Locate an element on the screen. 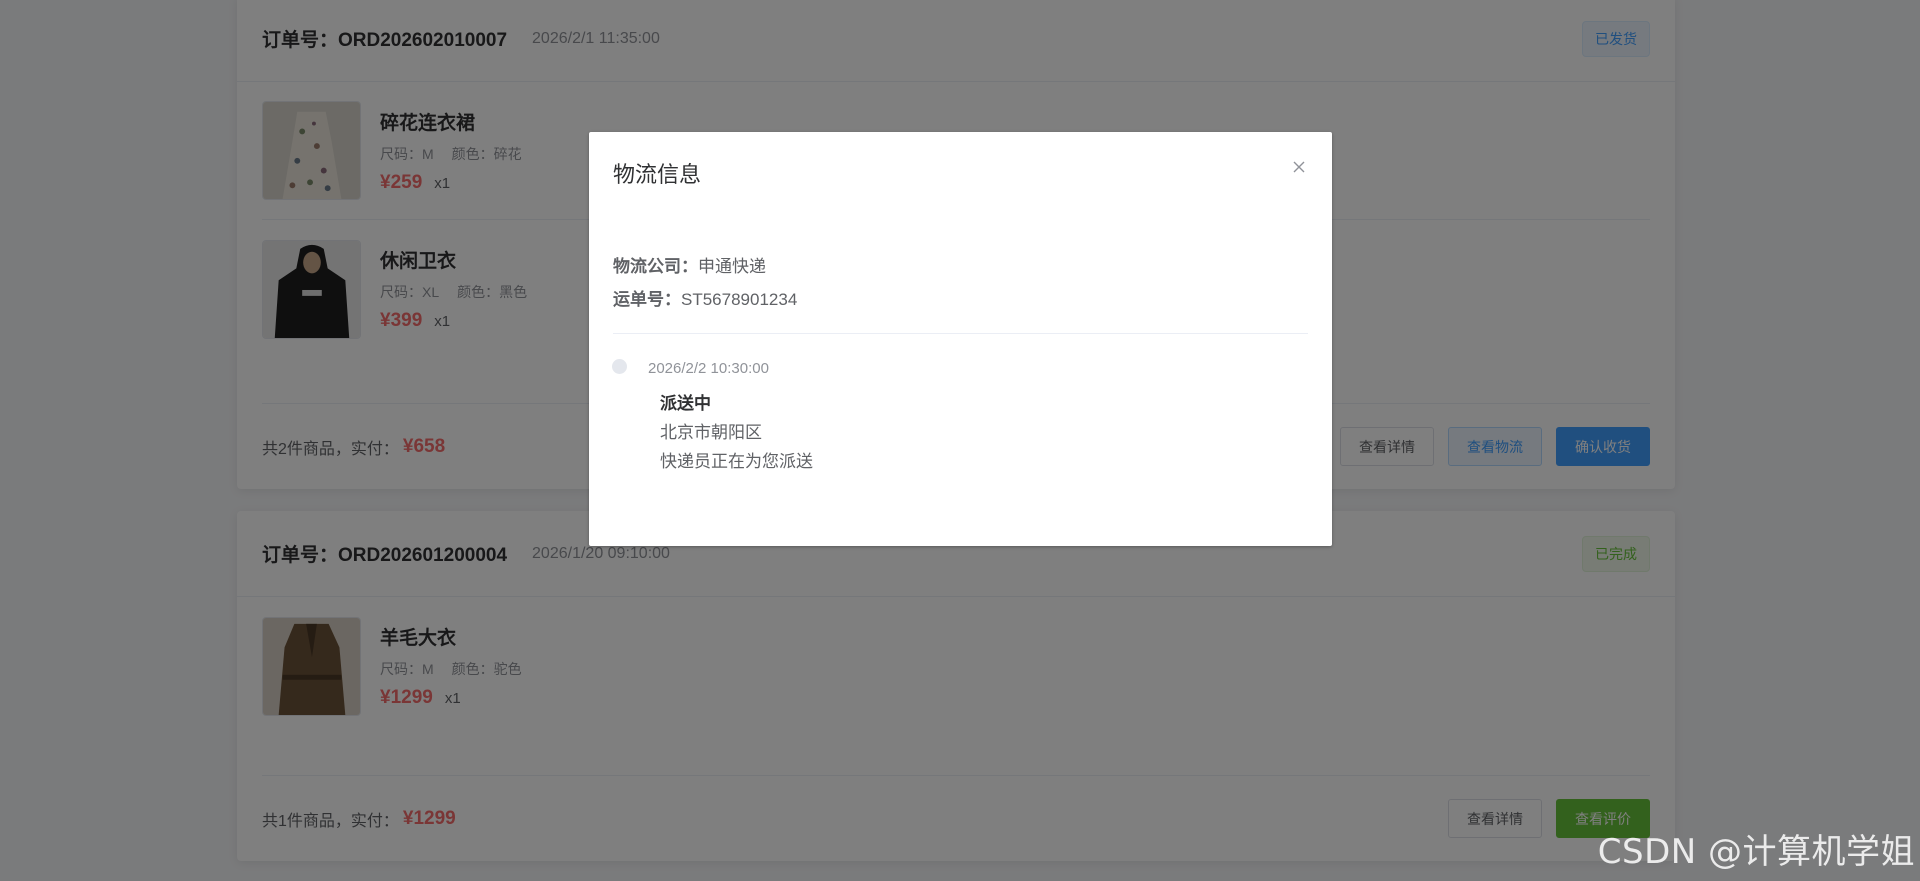 This screenshot has width=1920, height=881. timeline-location: 北京市朝阳区 is located at coordinates (711, 432).